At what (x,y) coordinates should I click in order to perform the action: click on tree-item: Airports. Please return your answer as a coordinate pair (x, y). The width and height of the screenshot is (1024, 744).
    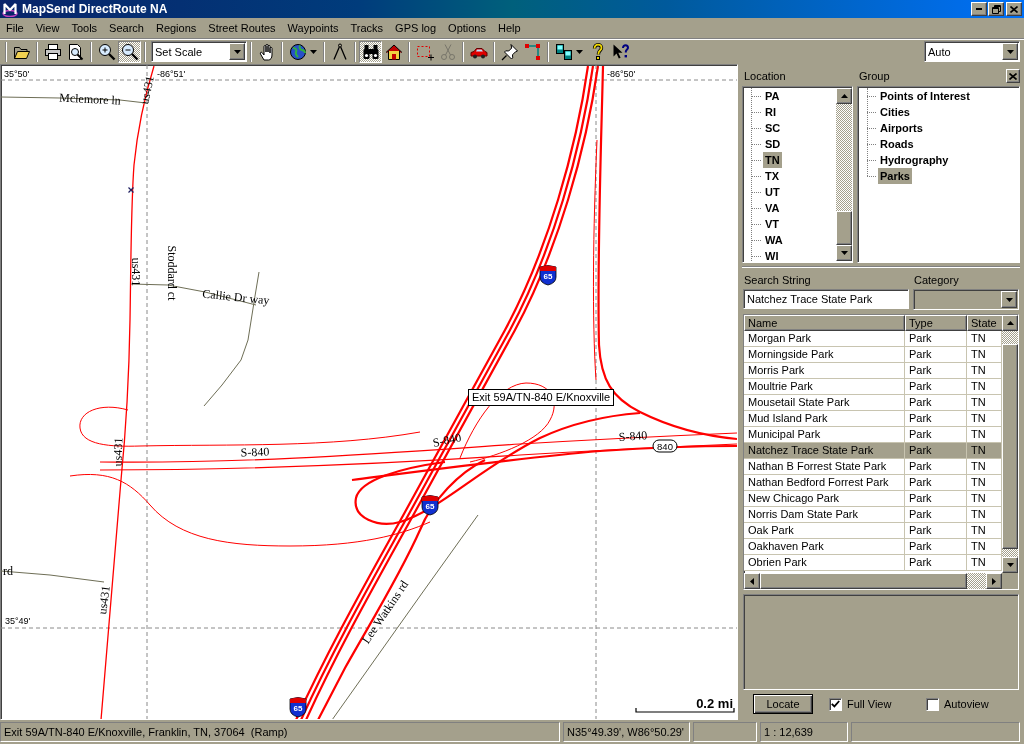
    Looking at the image, I should click on (901, 128).